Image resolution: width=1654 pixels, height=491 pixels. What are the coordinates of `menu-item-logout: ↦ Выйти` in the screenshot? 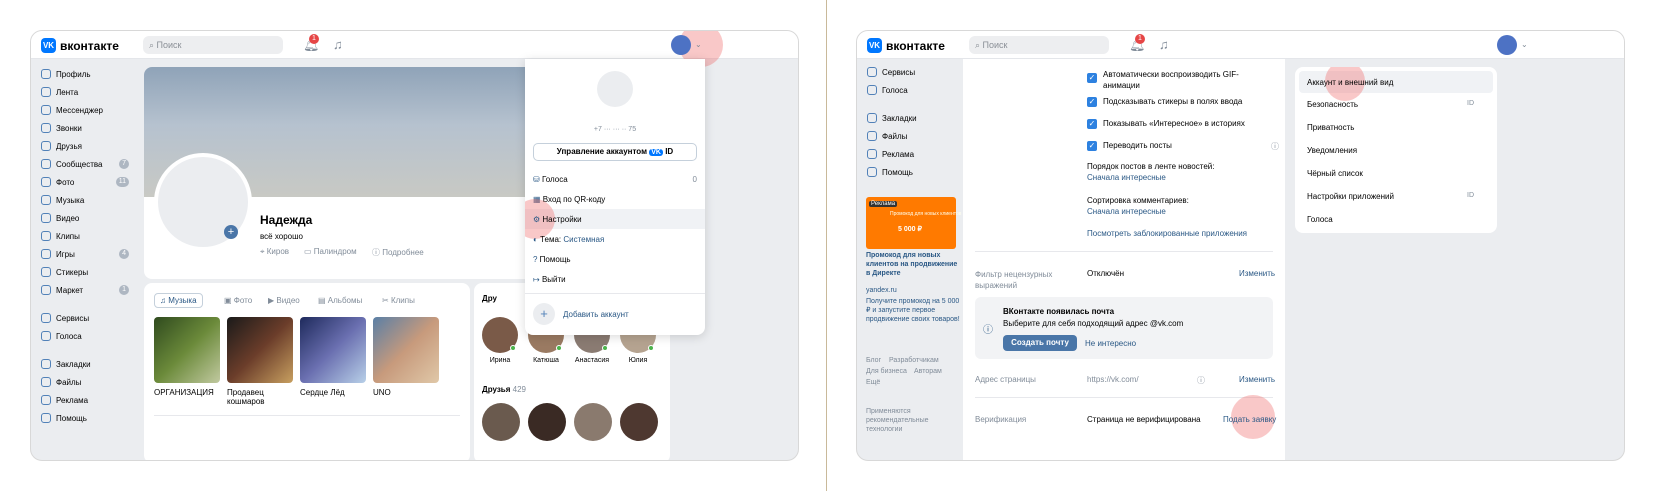 It's located at (549, 279).